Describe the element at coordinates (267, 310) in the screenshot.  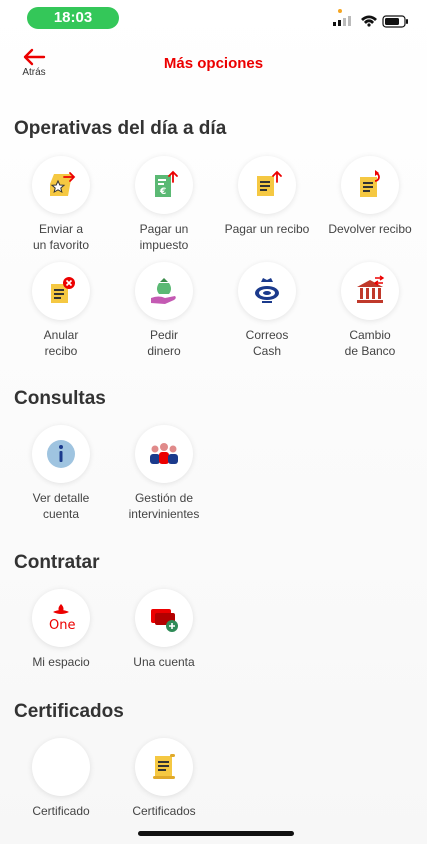
I see `item-correos-cash: Correos Cash` at that location.